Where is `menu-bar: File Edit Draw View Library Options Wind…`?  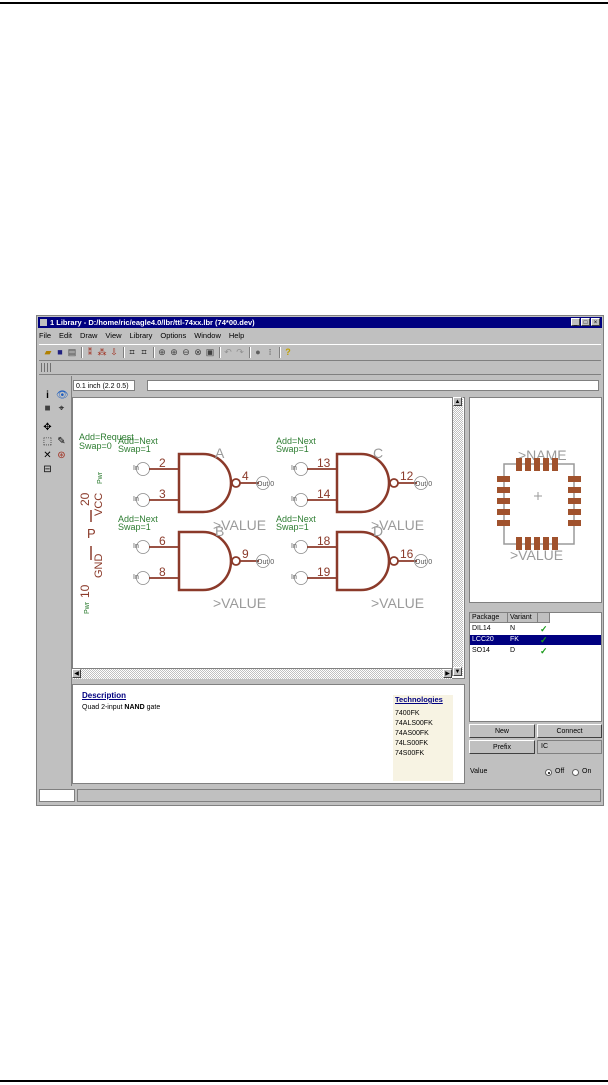 menu-bar: File Edit Draw View Library Options Wind… is located at coordinates (144, 336).